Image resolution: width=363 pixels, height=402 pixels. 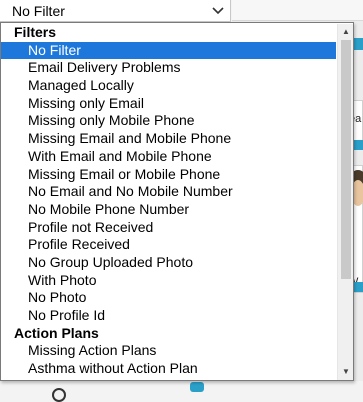 I want to click on option-no-group-uploaded-photo: No Group Uploaded Photo, so click(x=168, y=263).